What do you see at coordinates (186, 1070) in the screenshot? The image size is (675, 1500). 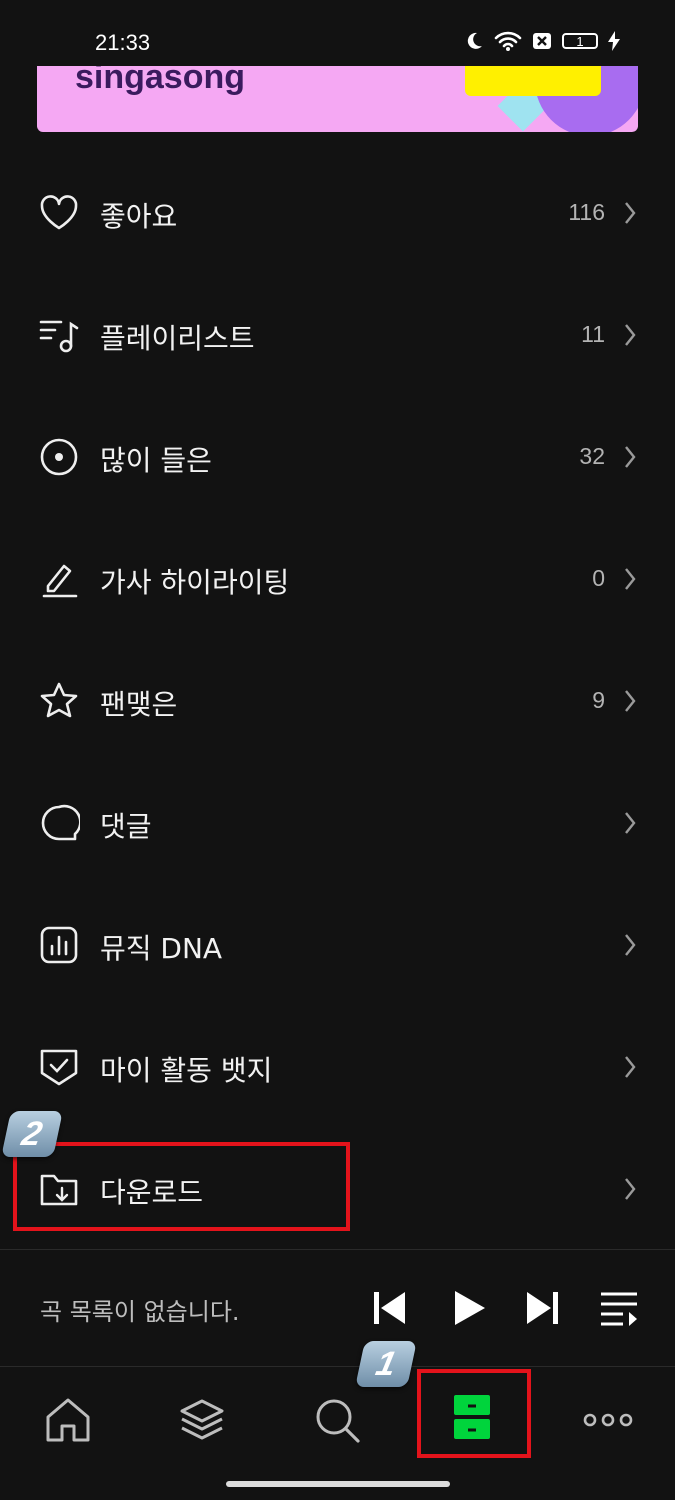 I see `menu-item-label: 마이 활동 뱃지` at bounding box center [186, 1070].